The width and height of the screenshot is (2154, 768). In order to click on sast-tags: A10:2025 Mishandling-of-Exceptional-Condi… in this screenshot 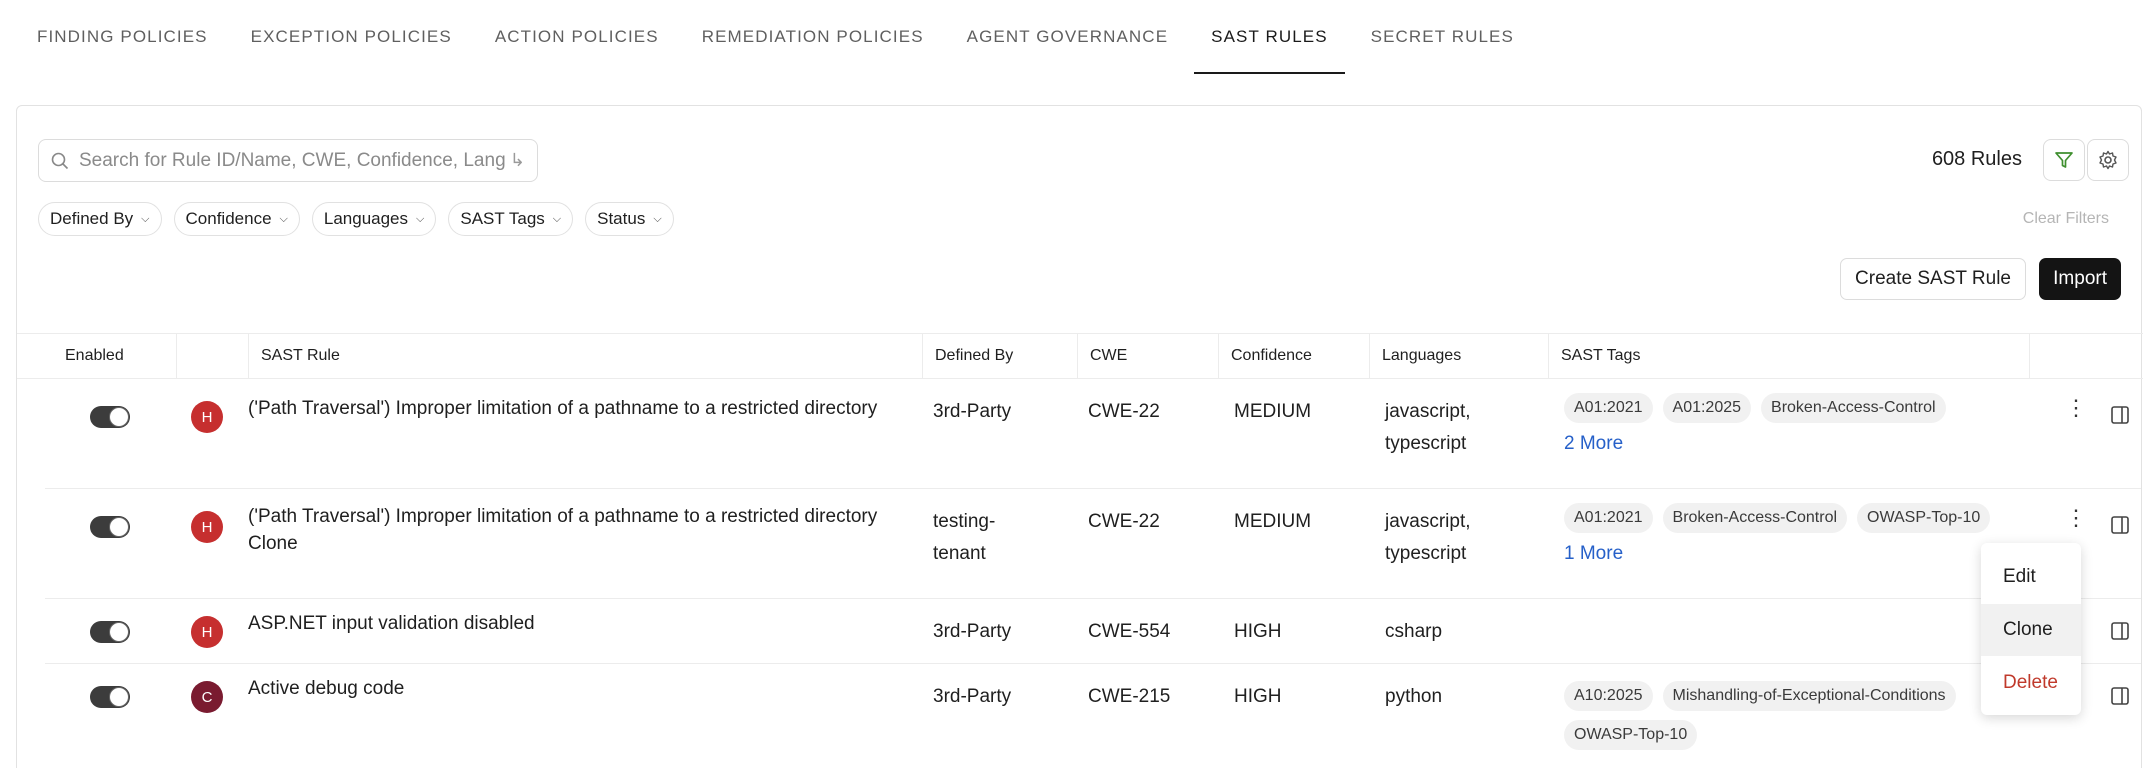, I will do `click(1799, 715)`.